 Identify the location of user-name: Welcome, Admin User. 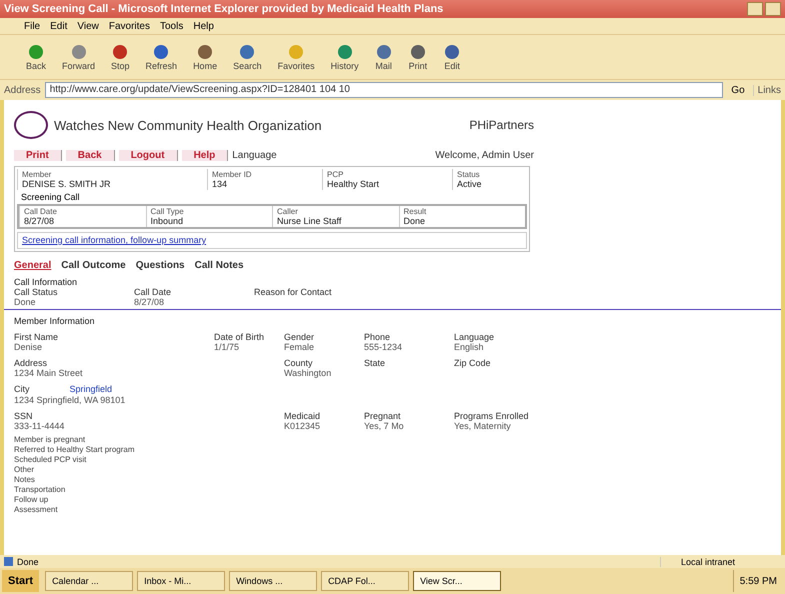
(484, 155).